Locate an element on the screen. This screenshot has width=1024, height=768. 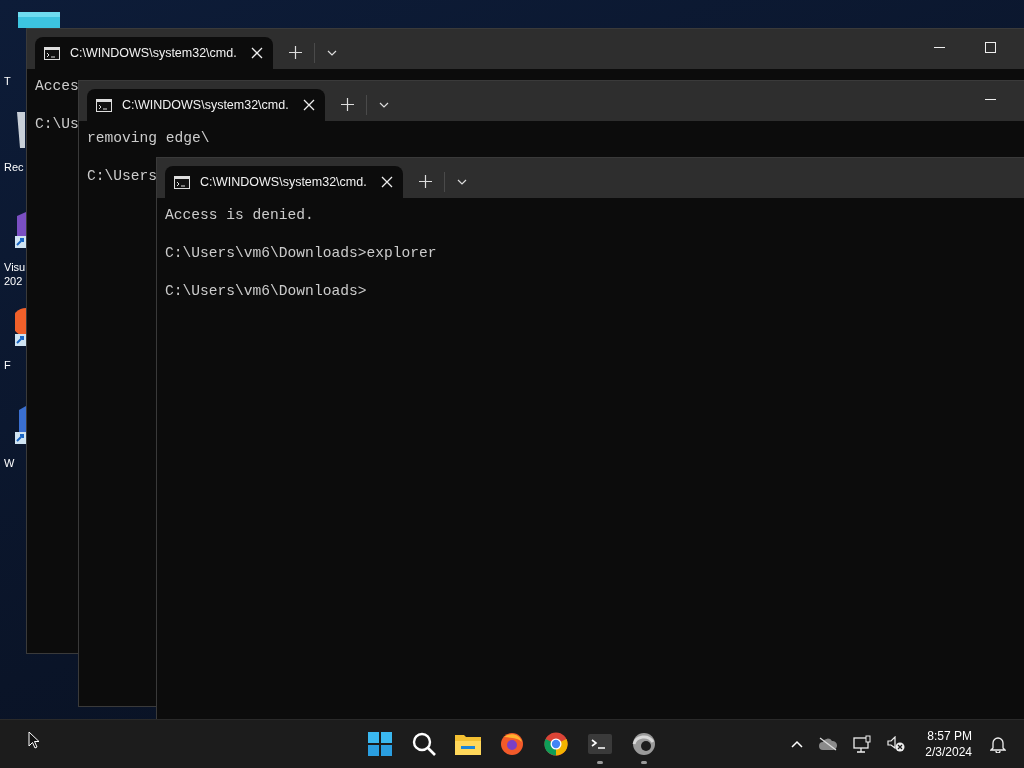
speaker-muted-icon is located at coordinates (896, 744).